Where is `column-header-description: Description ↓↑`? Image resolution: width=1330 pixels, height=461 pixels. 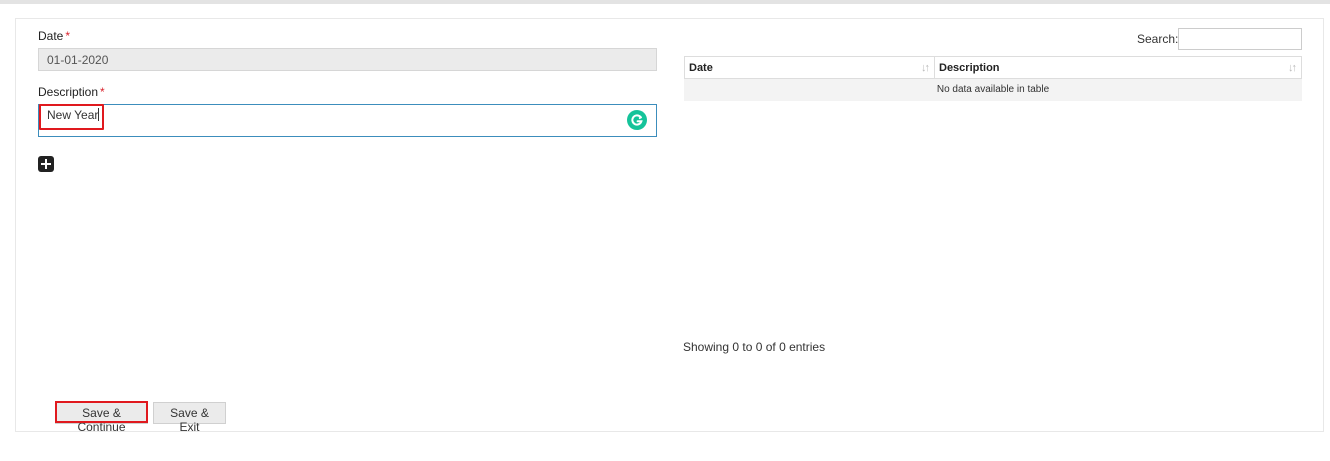 column-header-description: Description ↓↑ is located at coordinates (1118, 67).